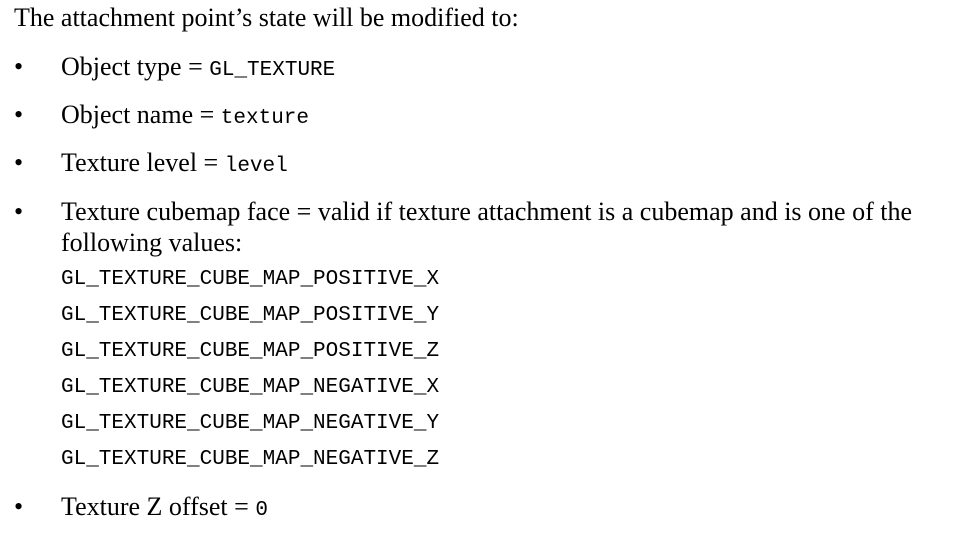  What do you see at coordinates (261, 510) in the screenshot?
I see `item-code: 0` at bounding box center [261, 510].